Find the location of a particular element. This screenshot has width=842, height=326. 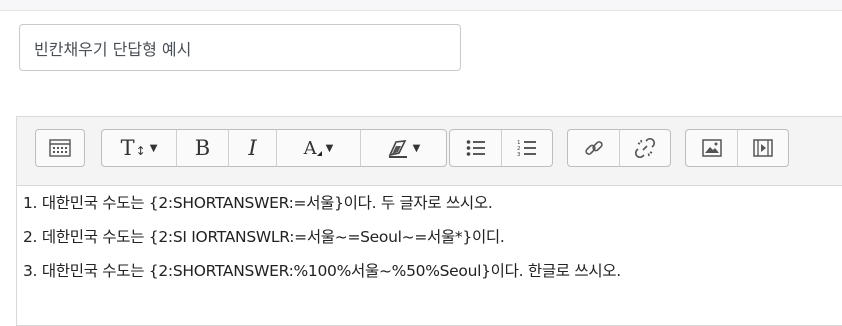

image-icon is located at coordinates (711, 148).